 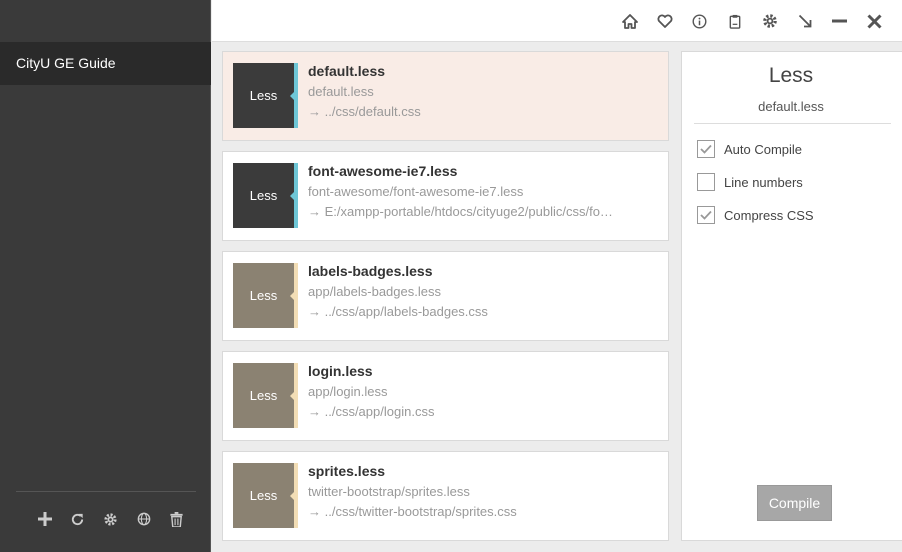 What do you see at coordinates (706, 182) in the screenshot?
I see `line-numbers-checkbox` at bounding box center [706, 182].